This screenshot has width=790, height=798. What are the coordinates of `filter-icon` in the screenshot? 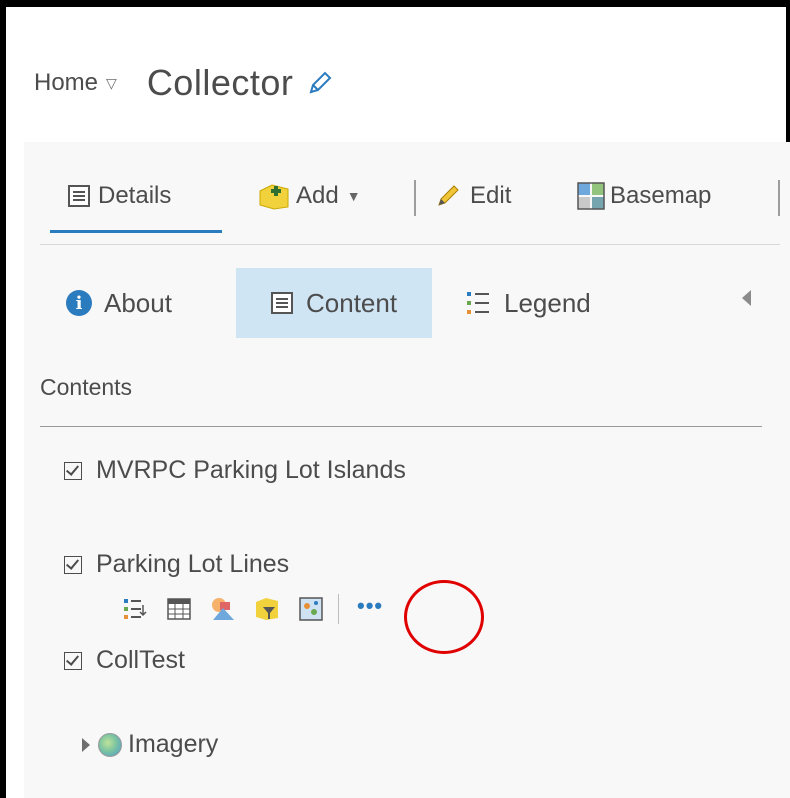 It's located at (267, 609).